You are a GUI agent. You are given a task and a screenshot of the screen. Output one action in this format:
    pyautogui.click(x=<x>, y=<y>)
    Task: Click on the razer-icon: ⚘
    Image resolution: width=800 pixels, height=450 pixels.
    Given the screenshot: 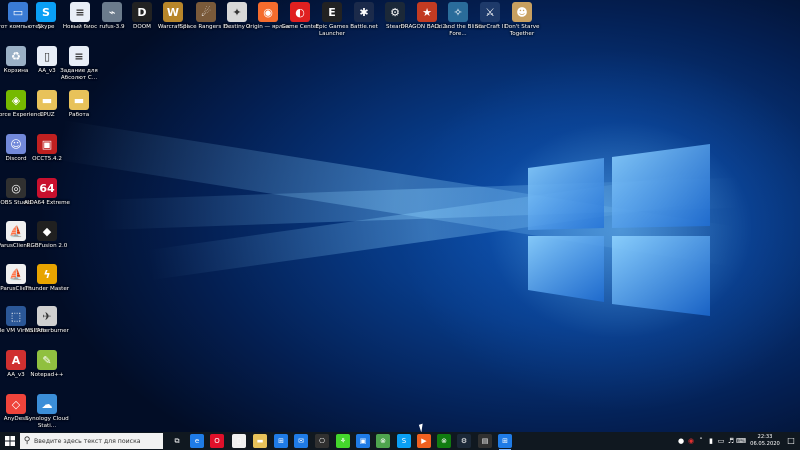 What is the action you would take?
    pyautogui.click(x=343, y=441)
    